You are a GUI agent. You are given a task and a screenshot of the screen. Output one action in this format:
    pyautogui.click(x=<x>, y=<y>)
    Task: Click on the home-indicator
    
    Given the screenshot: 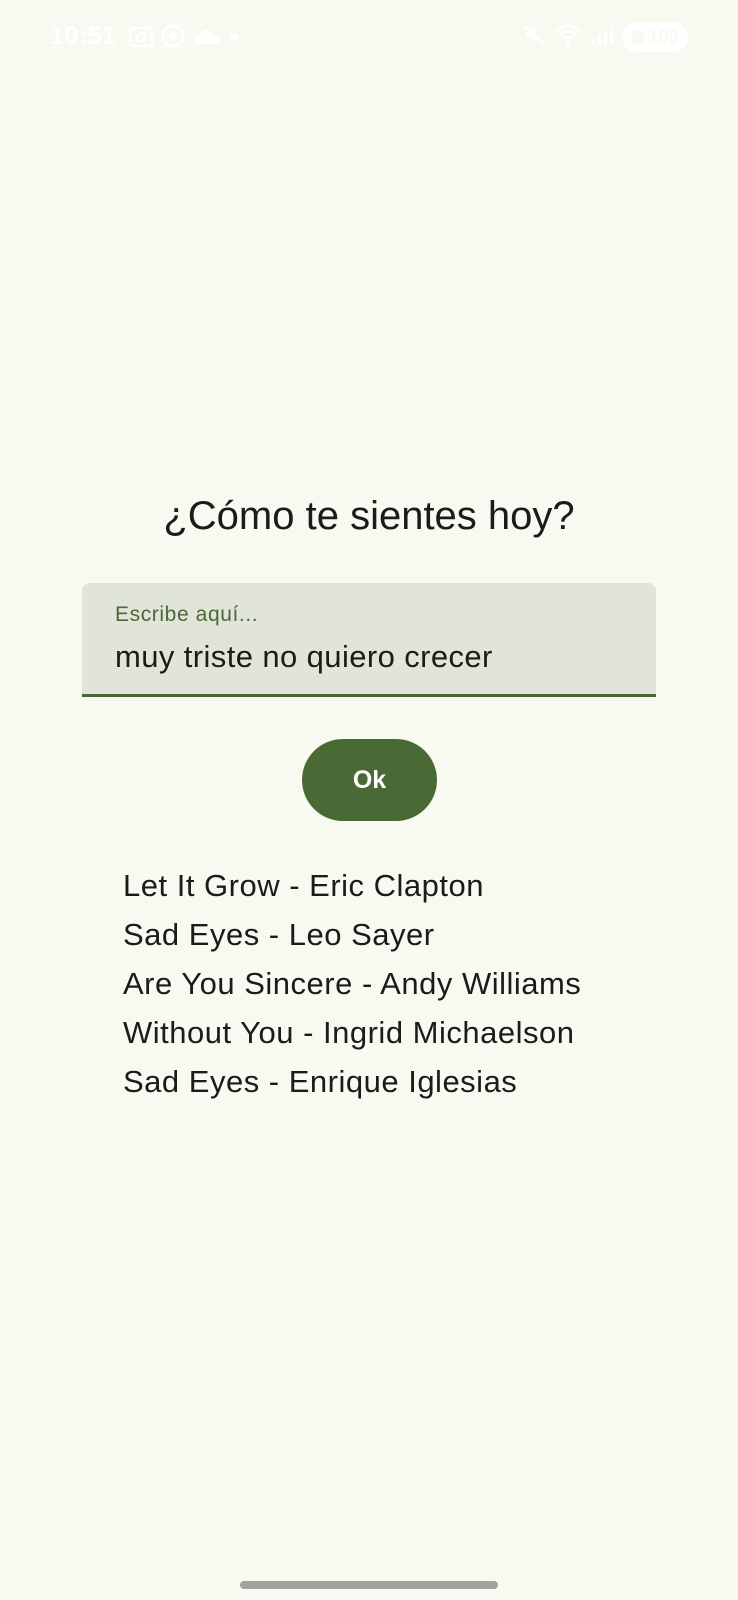 What is the action you would take?
    pyautogui.click(x=369, y=1585)
    